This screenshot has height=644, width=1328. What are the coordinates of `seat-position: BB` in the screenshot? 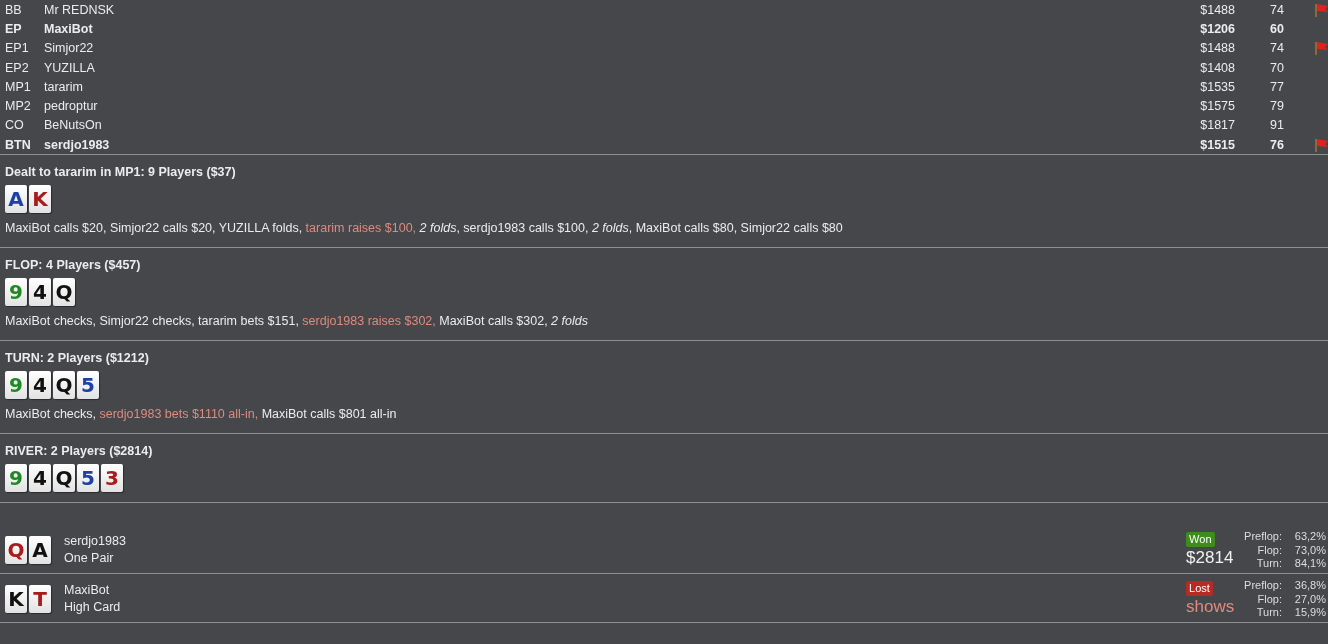 It's located at (14, 9).